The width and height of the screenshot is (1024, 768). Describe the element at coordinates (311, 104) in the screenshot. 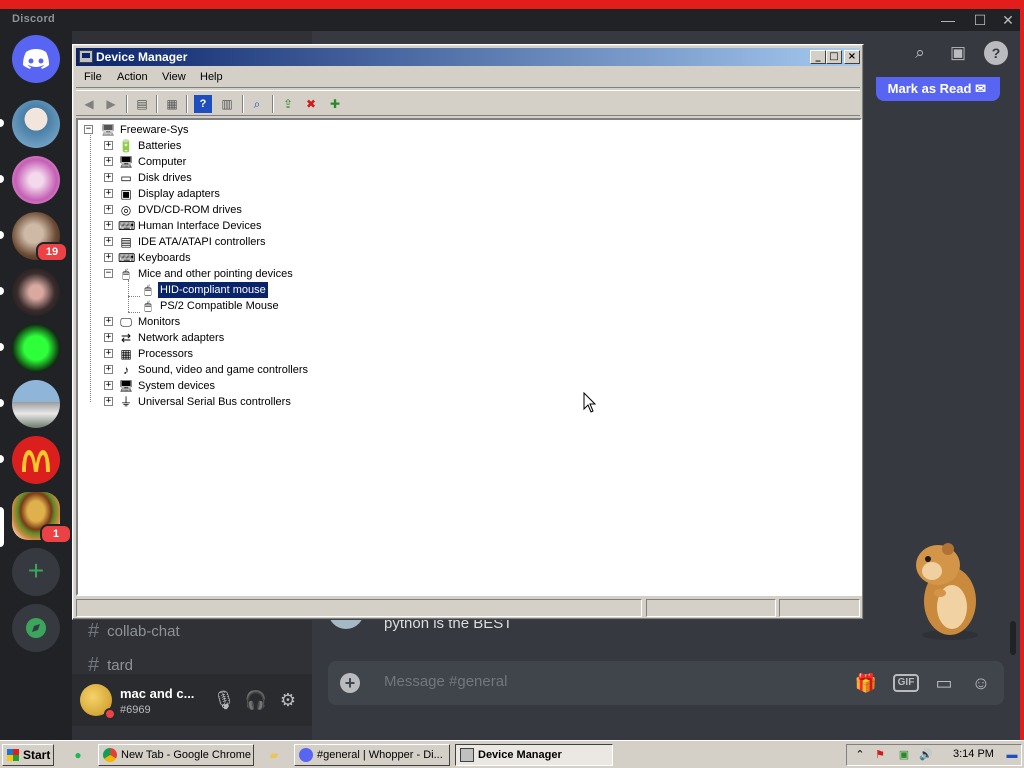

I see `uninstall-icon: ✖` at that location.